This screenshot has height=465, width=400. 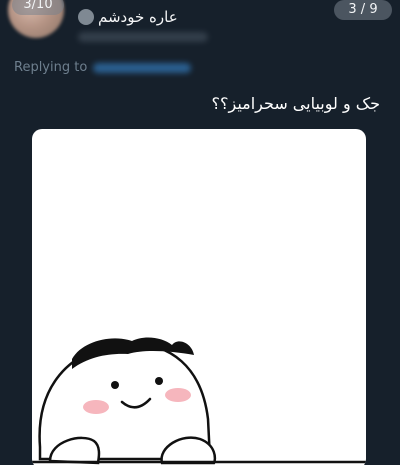 I want to click on page-counter-right: 3 / 9, so click(x=363, y=10).